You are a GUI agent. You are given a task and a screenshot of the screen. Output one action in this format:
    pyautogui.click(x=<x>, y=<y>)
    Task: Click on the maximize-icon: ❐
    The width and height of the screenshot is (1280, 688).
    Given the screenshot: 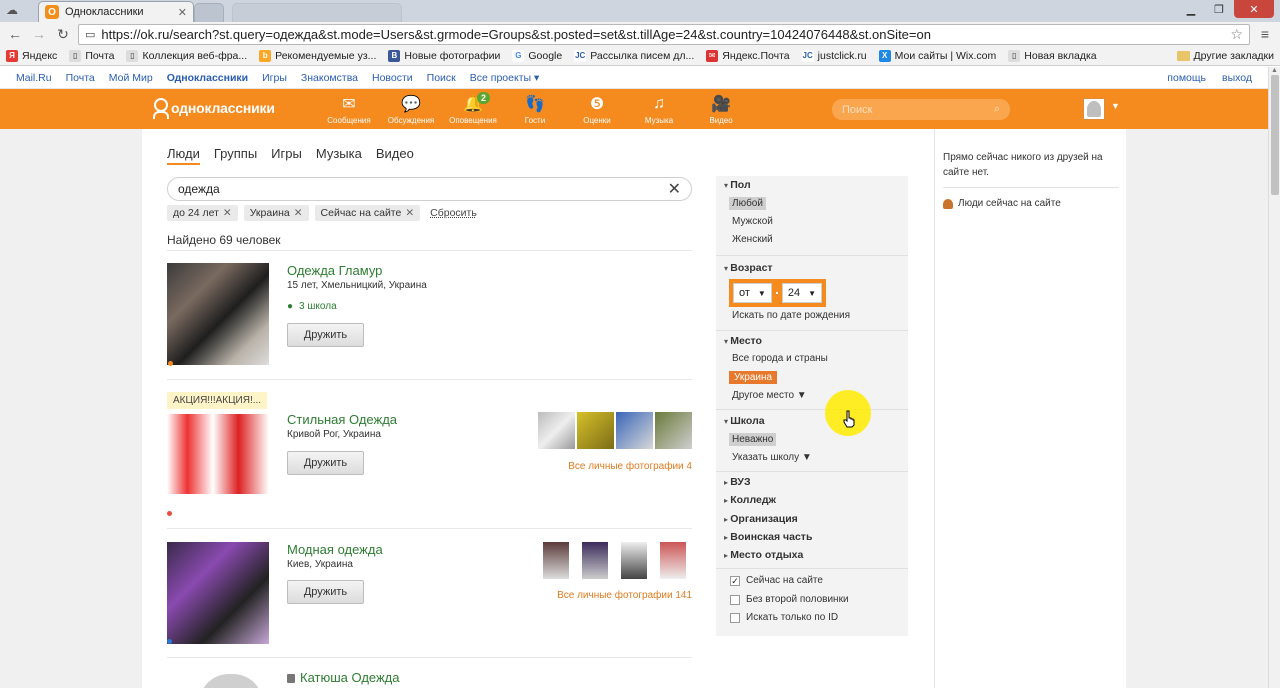 What is the action you would take?
    pyautogui.click(x=1219, y=9)
    